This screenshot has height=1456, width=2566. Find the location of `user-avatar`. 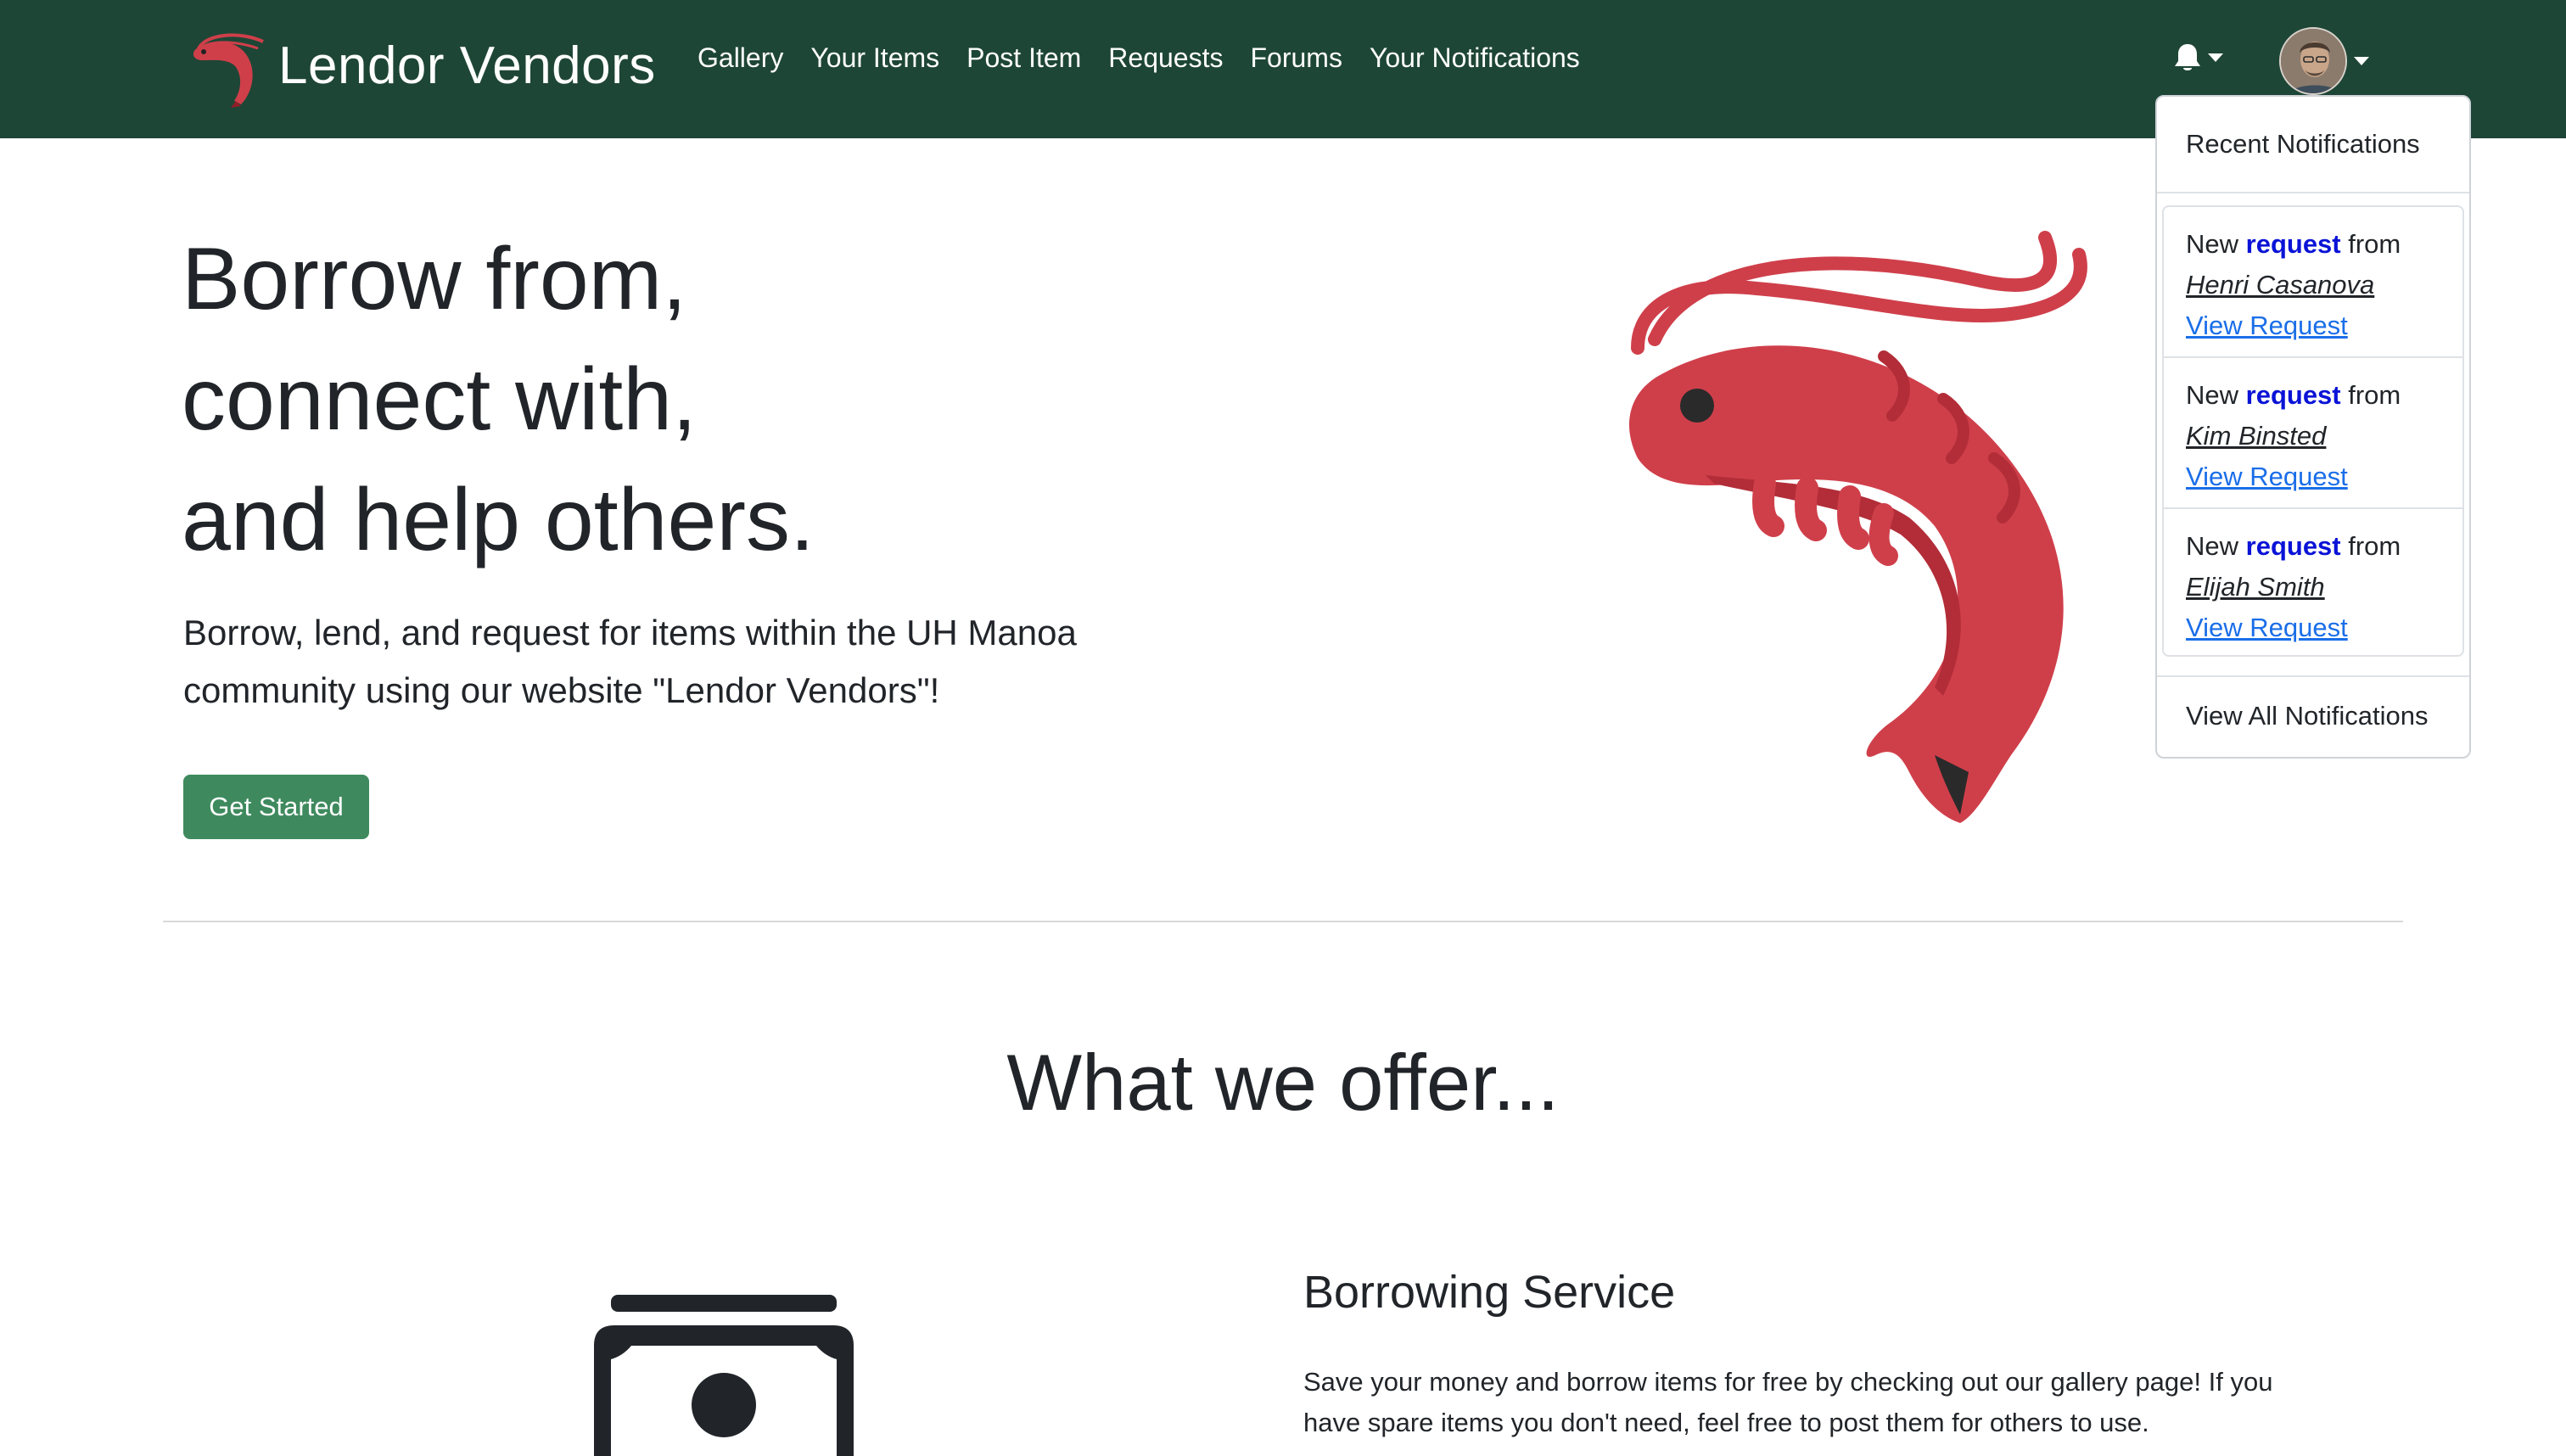

user-avatar is located at coordinates (2313, 61).